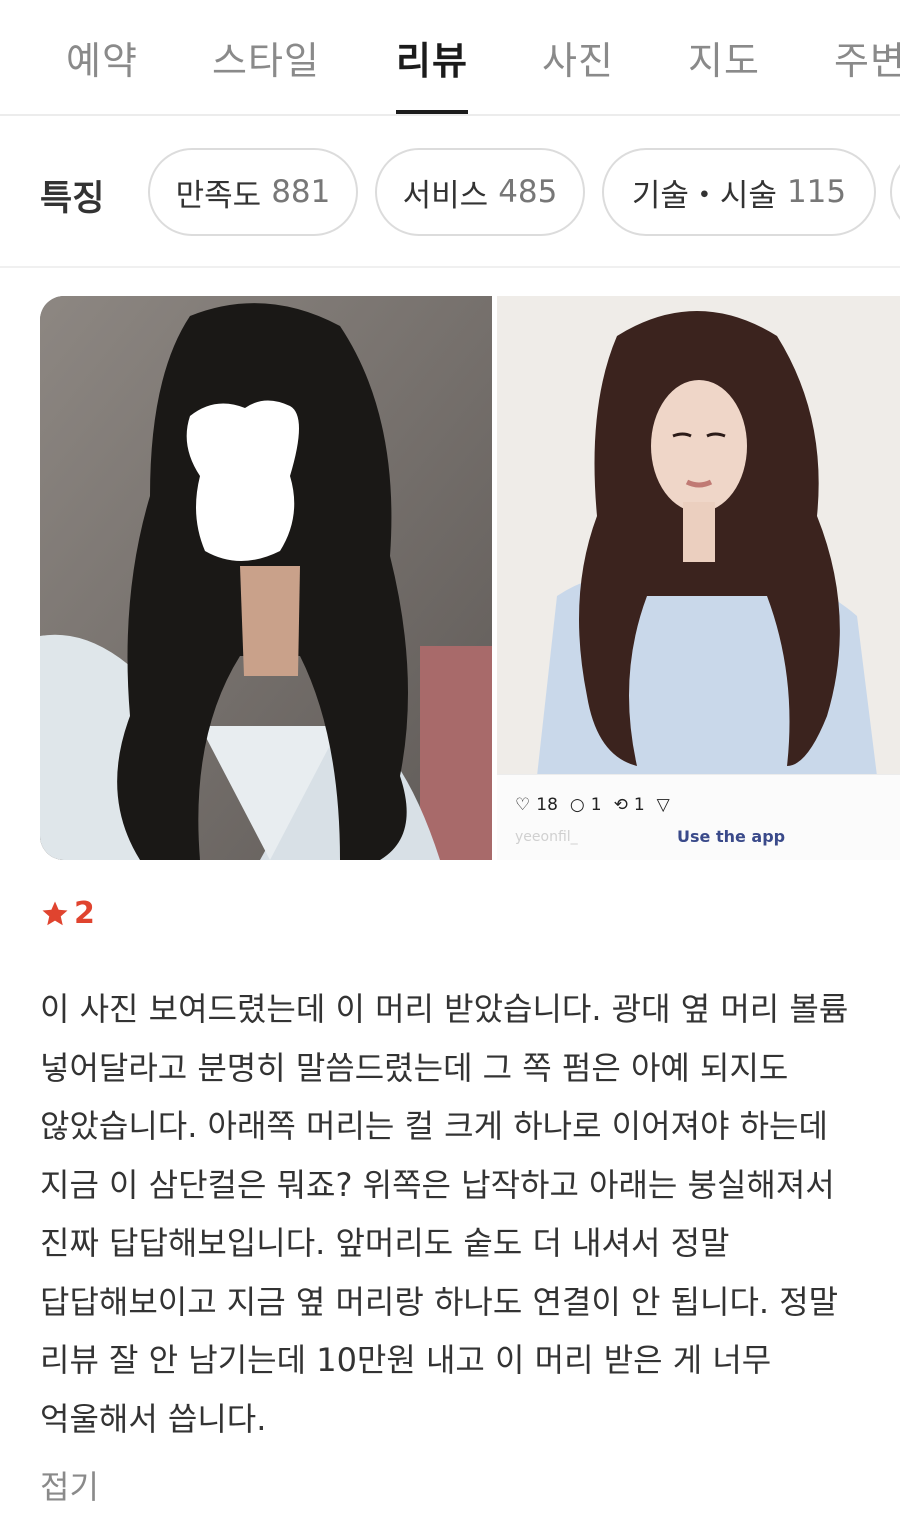 The image size is (900, 1531). Describe the element at coordinates (72, 199) in the screenshot. I see `features-label: 특징` at that location.